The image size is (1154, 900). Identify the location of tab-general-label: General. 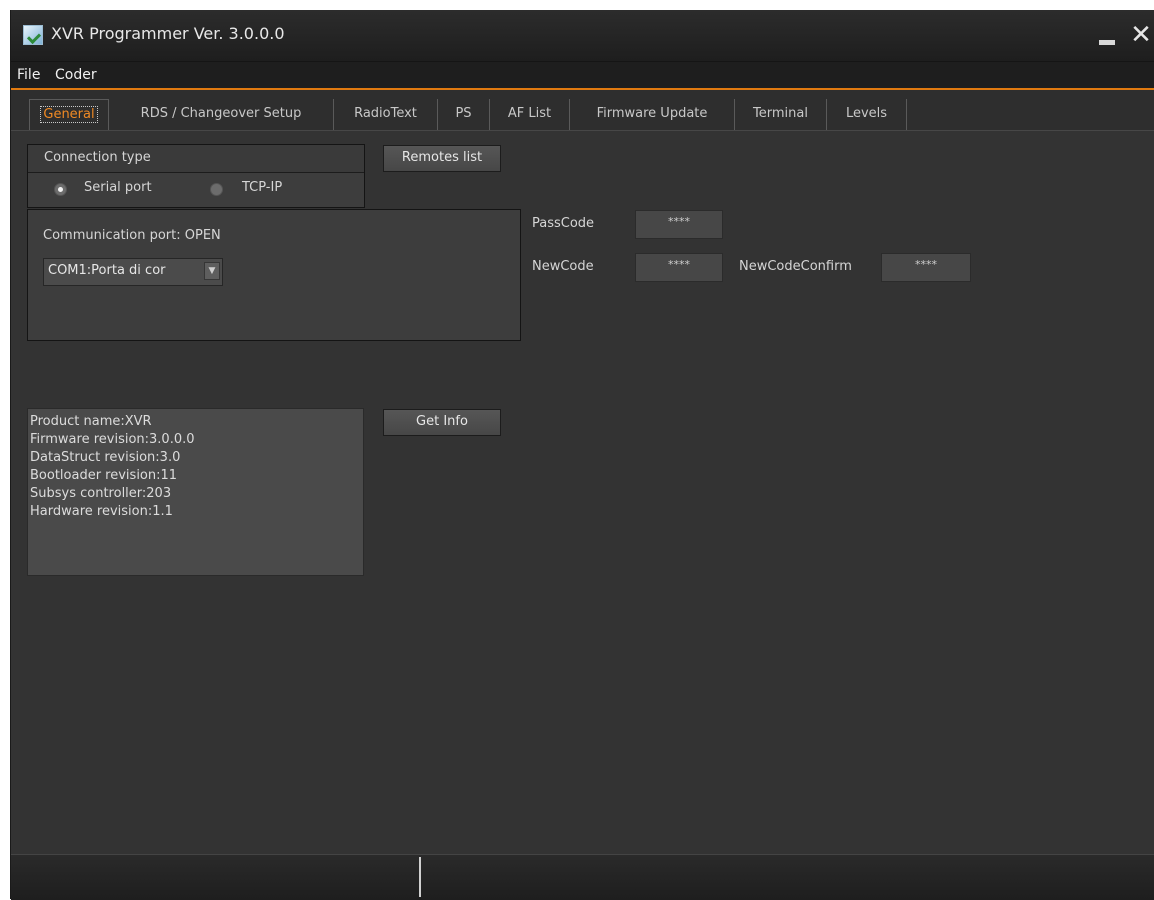
(69, 114).